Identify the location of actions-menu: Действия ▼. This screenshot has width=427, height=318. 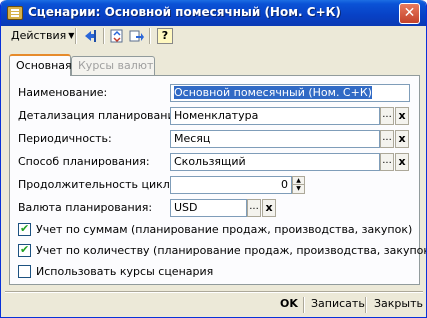
(42, 36).